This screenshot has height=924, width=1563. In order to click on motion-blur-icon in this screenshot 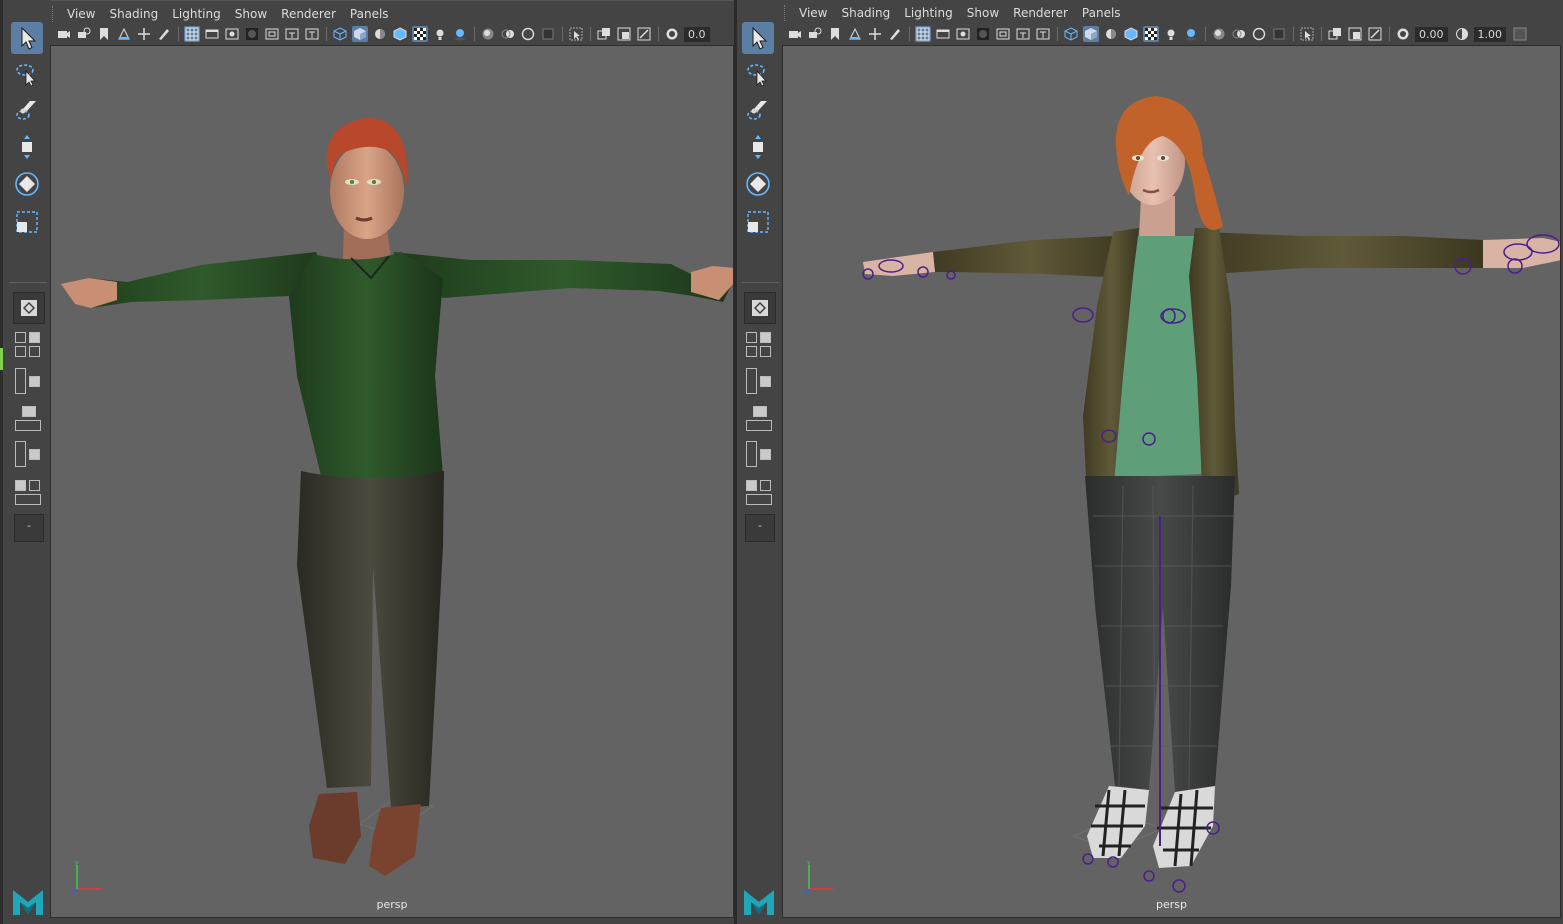, I will do `click(508, 34)`.